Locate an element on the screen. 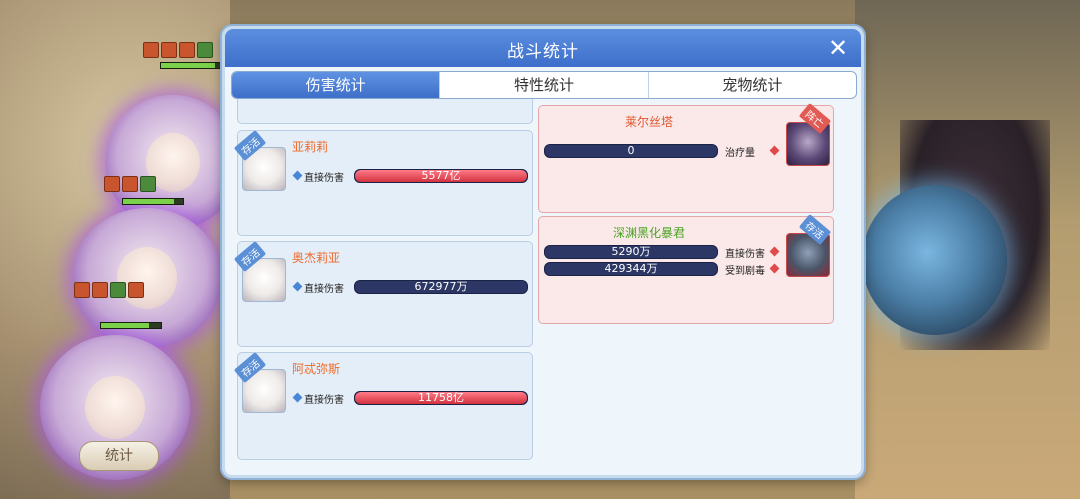  damage-value: 5290万 is located at coordinates (631, 251).